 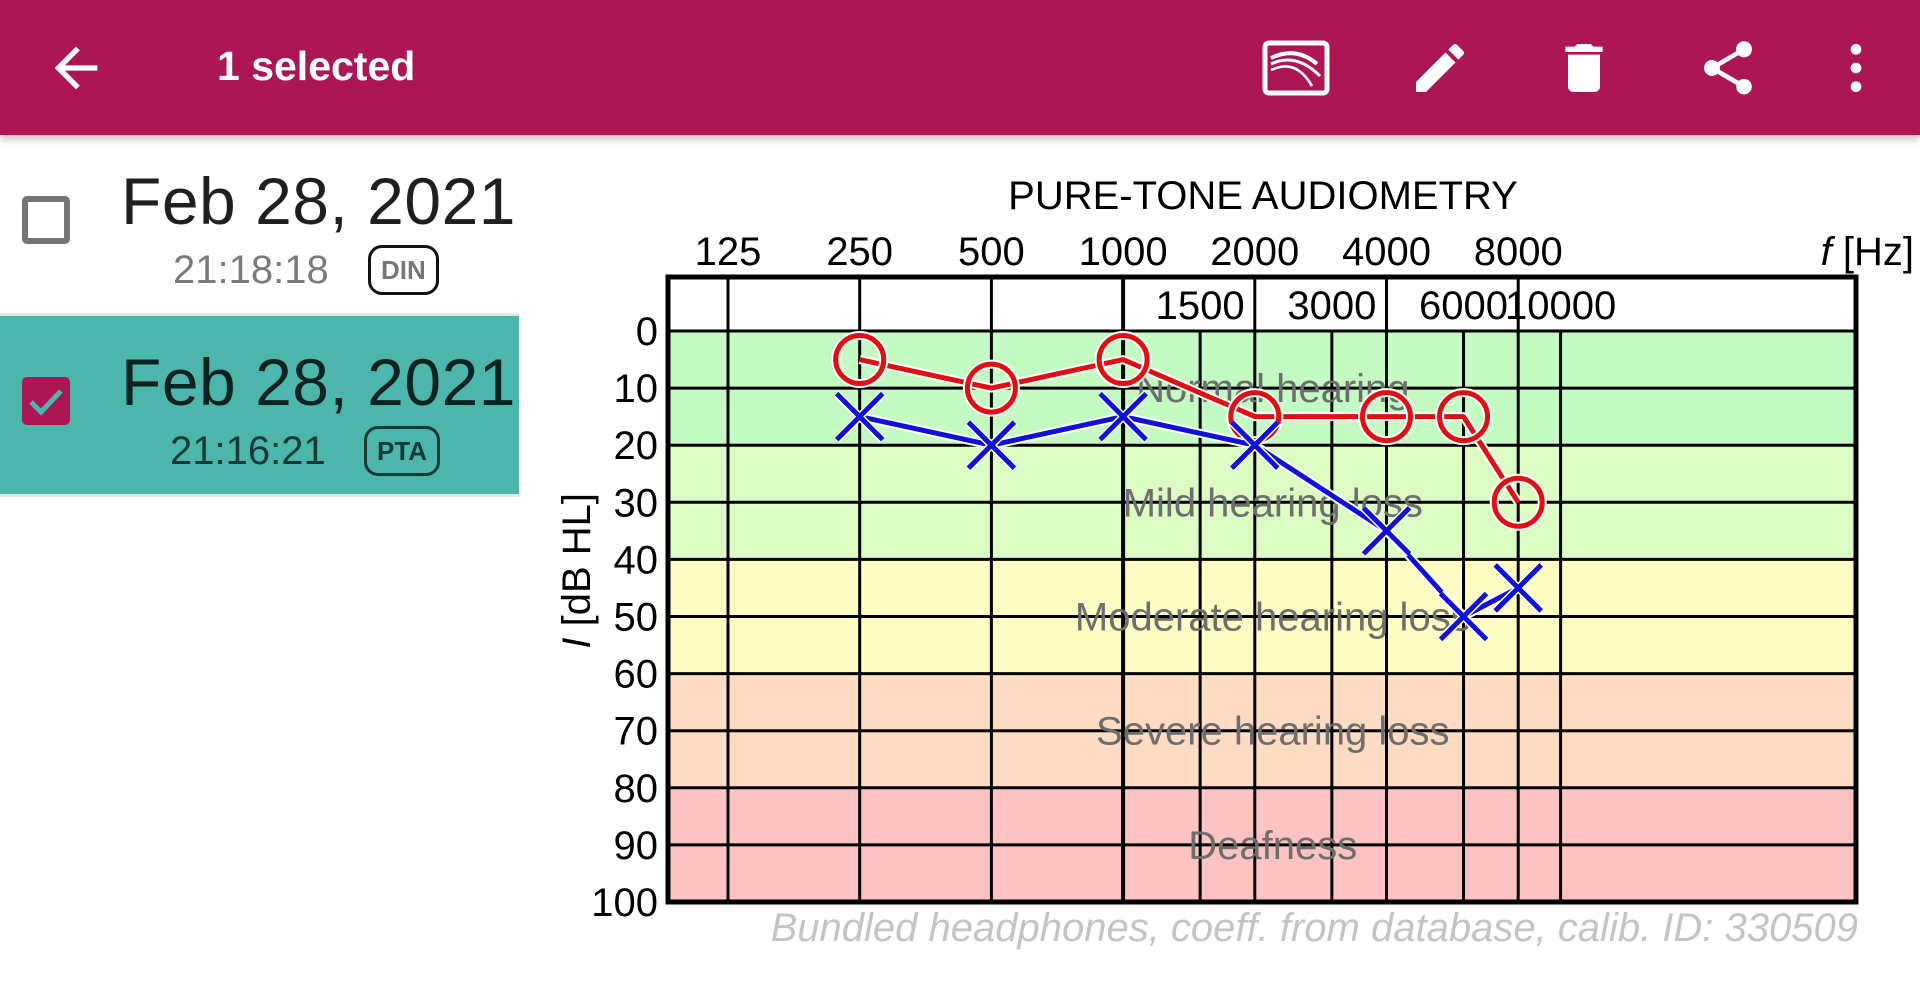 What do you see at coordinates (624, 903) in the screenshot?
I see `y-tick-label: 100` at bounding box center [624, 903].